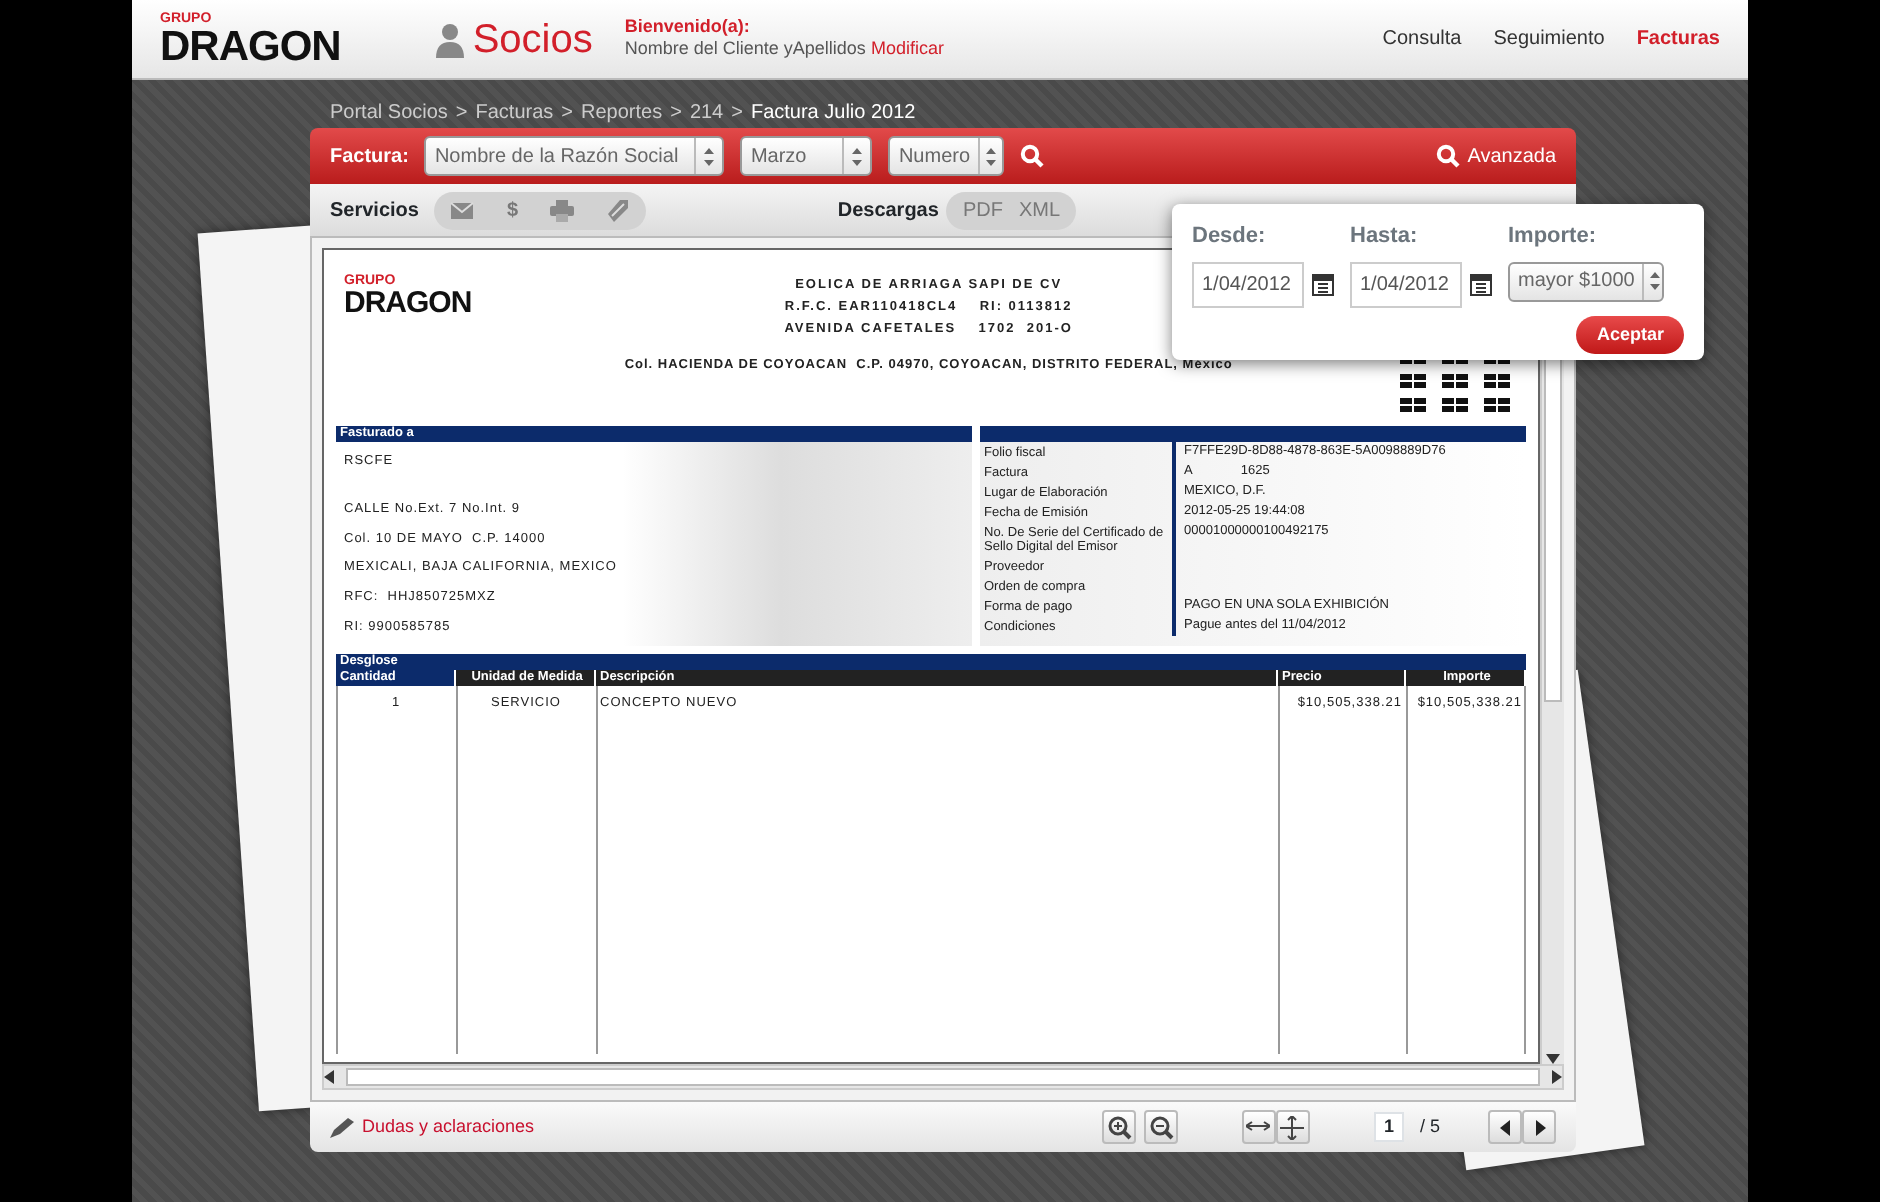 The width and height of the screenshot is (1880, 1202). I want to click on right-arrow-icon, so click(1557, 1077).